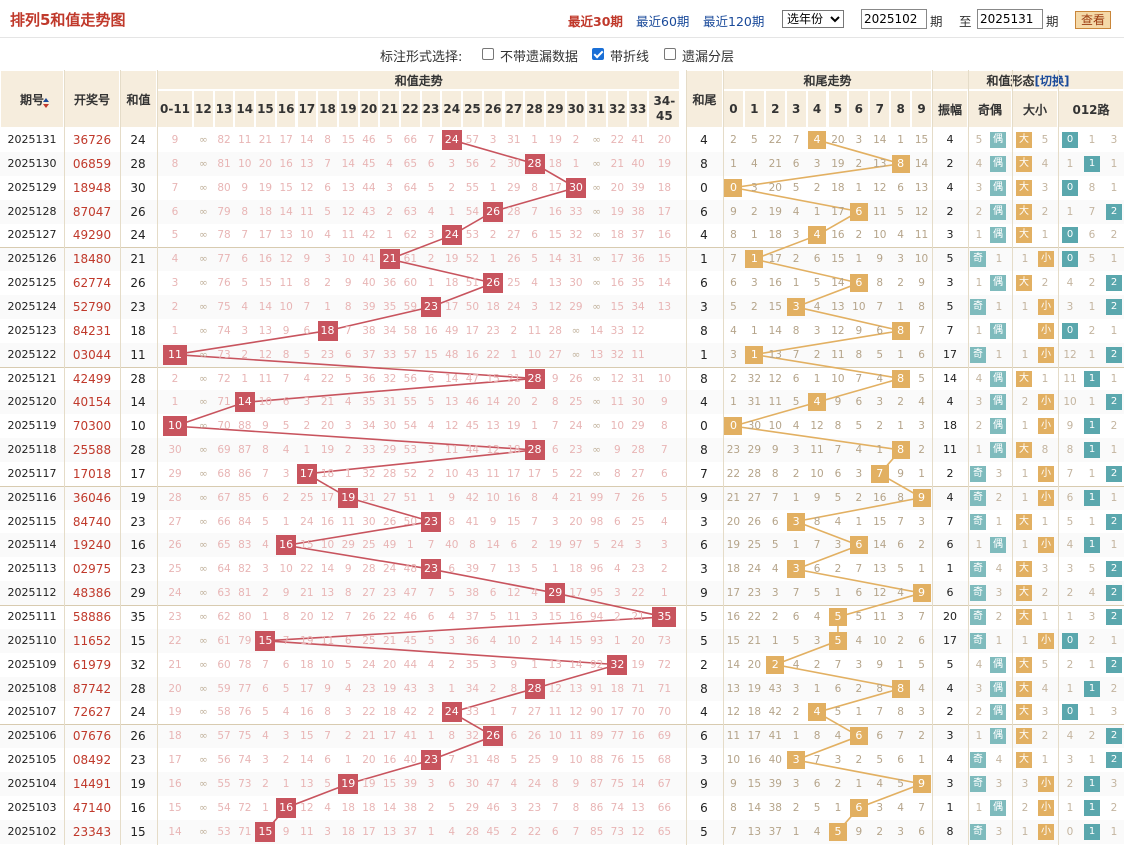 This screenshot has height=845, width=1124. I want to click on period-cell: 2025108, so click(32, 688).